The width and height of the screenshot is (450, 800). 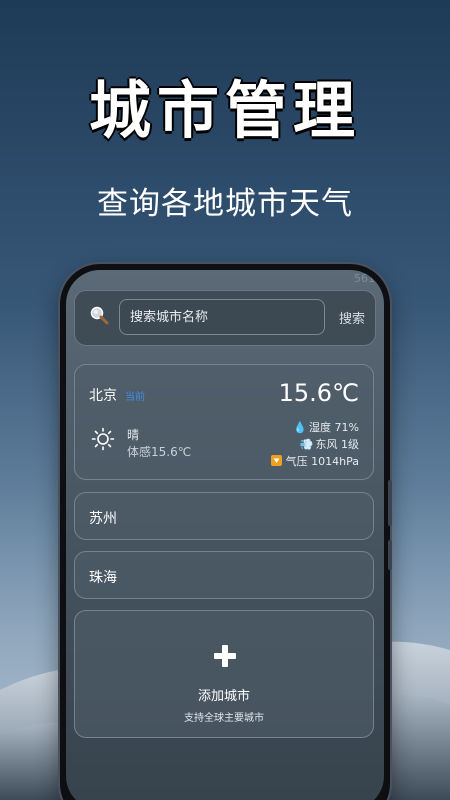 What do you see at coordinates (300, 427) in the screenshot?
I see `droplet-icon: 💧` at bounding box center [300, 427].